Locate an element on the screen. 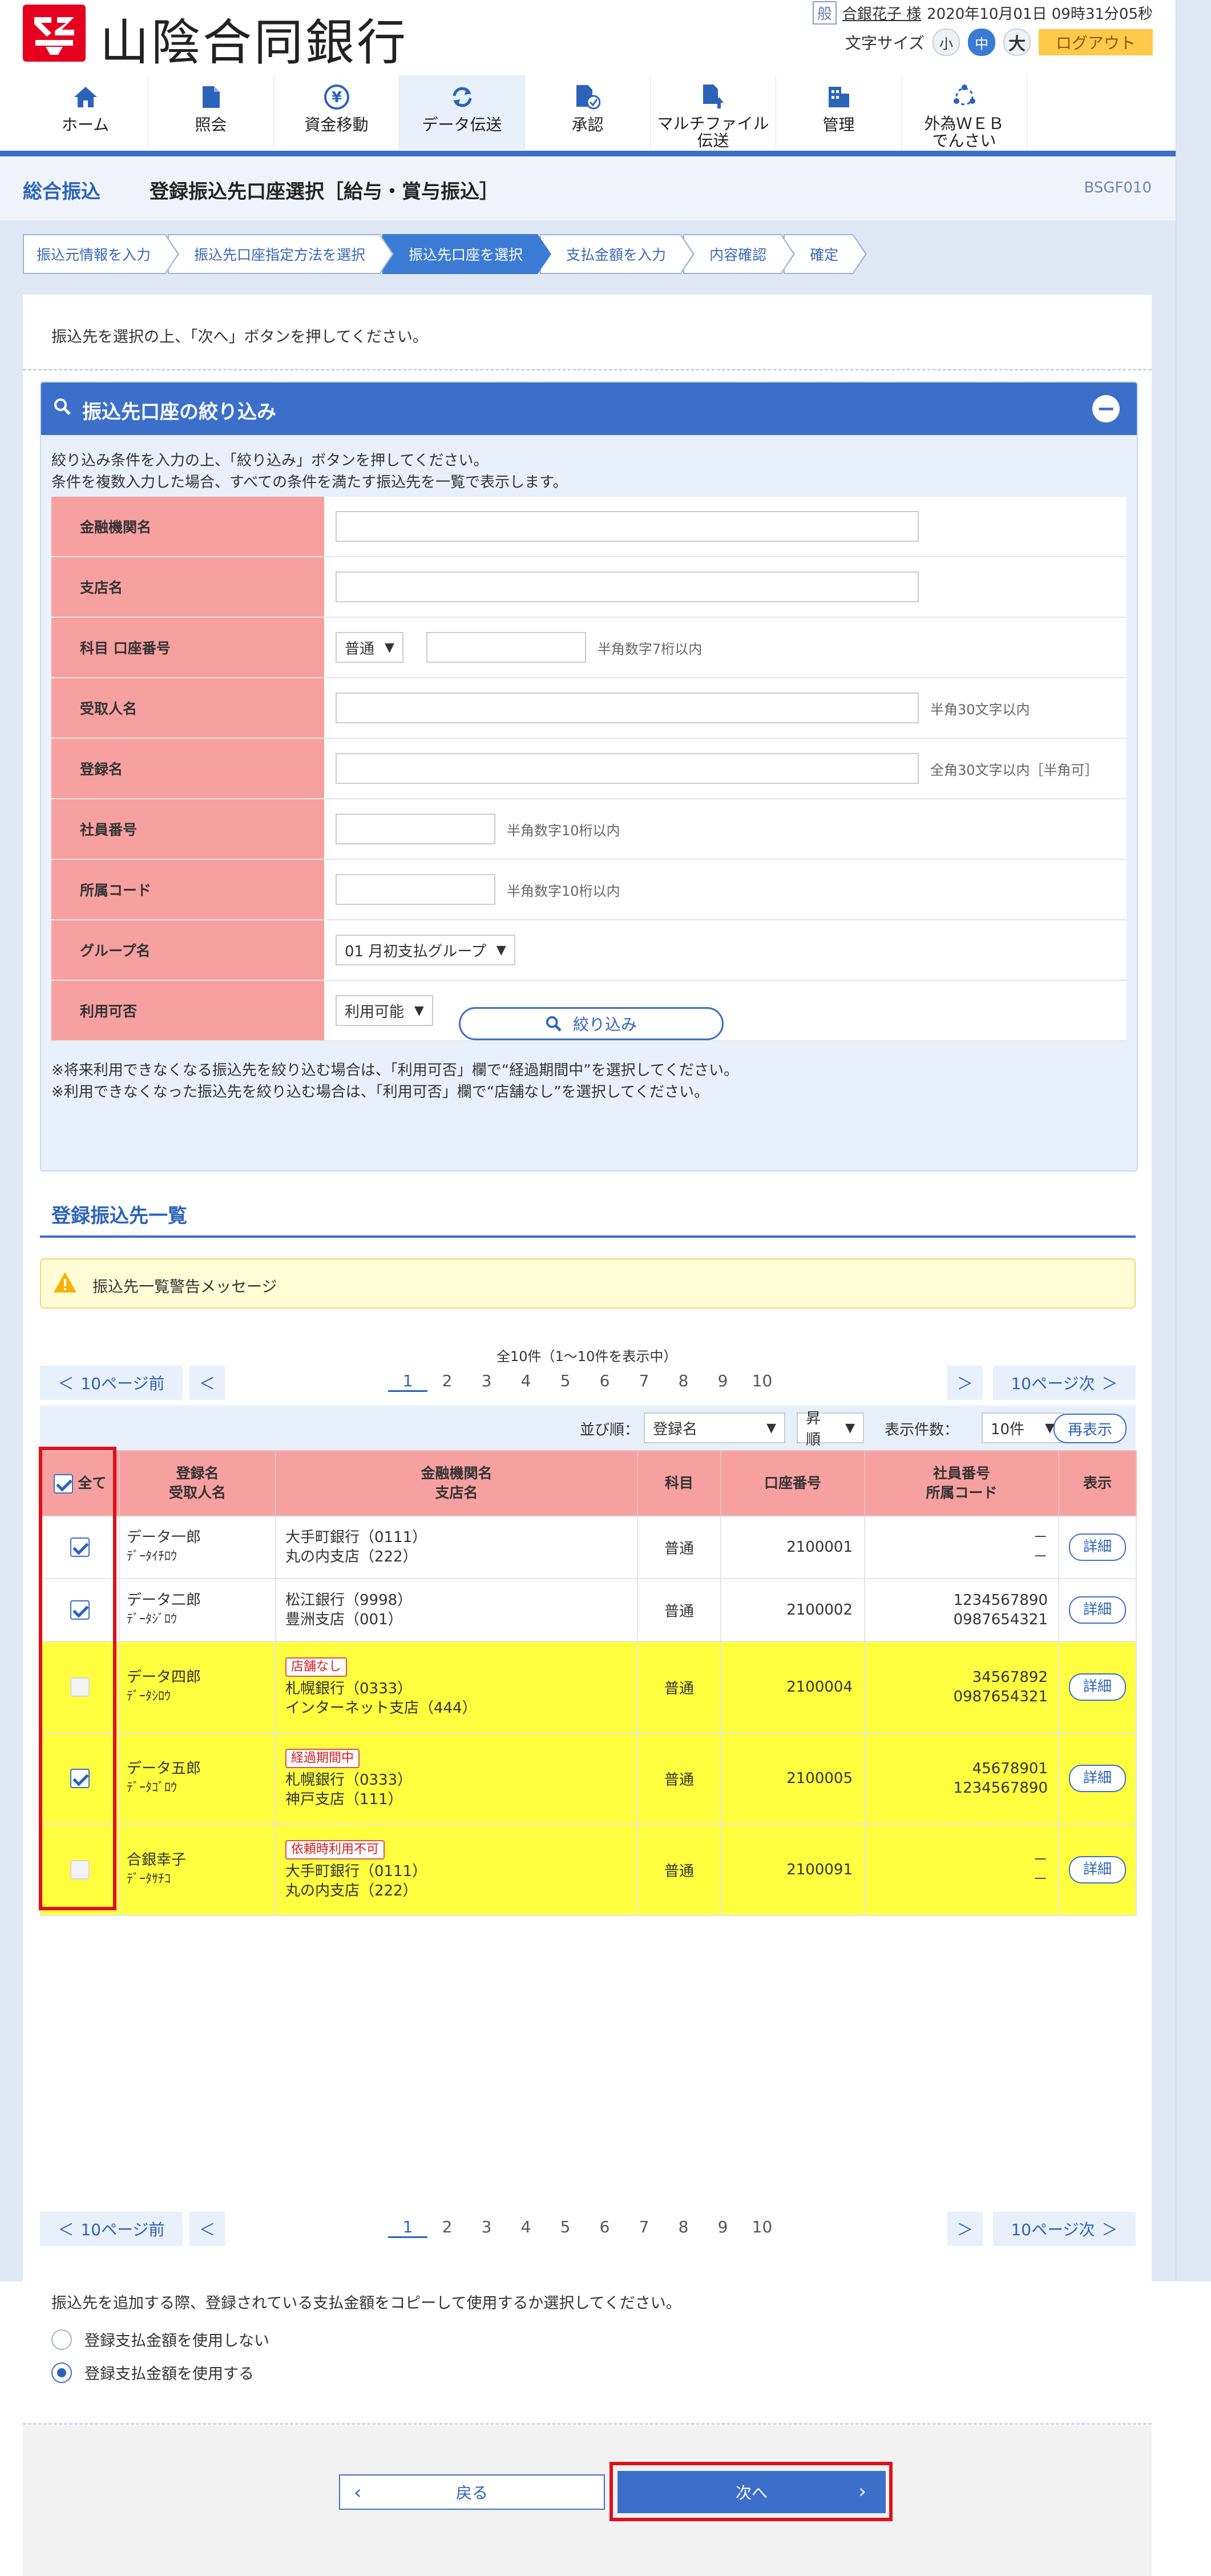 This screenshot has width=1211, height=2576. filter-button: 絞り込み is located at coordinates (591, 1023).